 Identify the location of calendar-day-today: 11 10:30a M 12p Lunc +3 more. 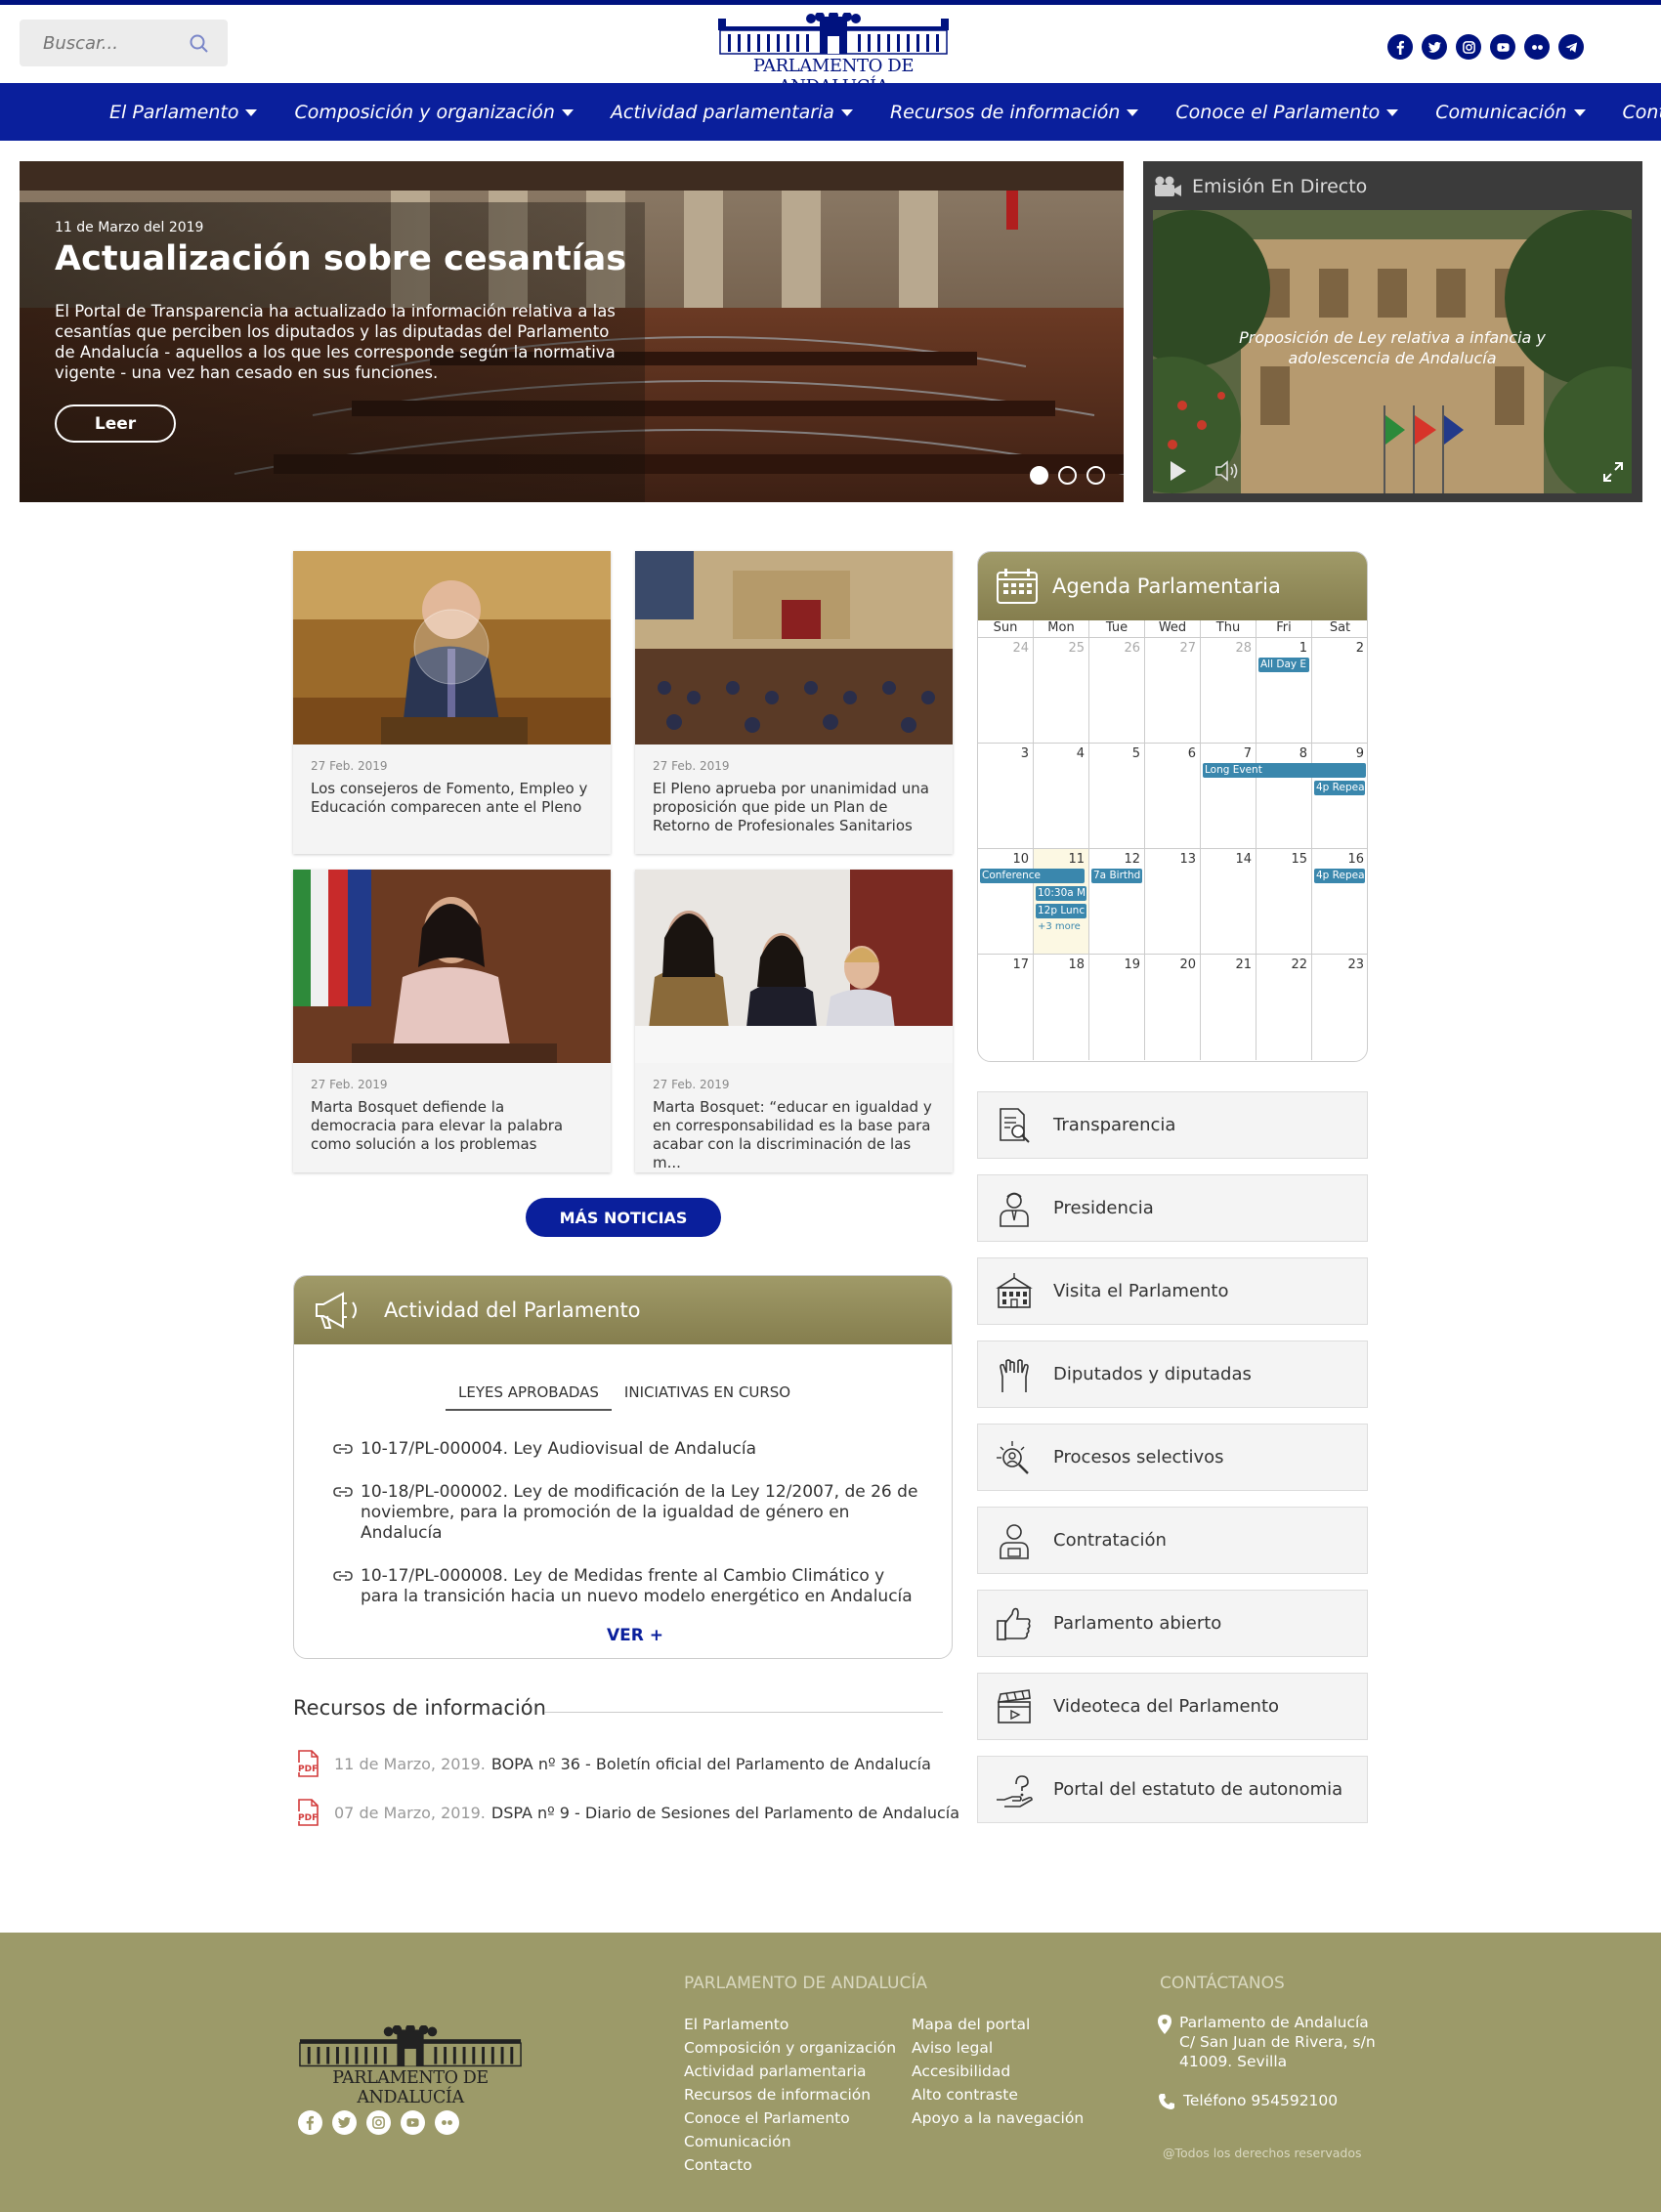
(1062, 901).